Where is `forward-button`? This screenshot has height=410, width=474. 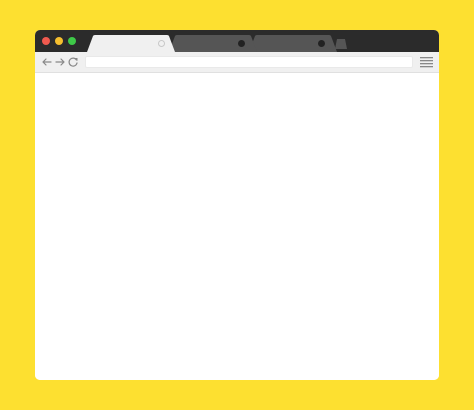 forward-button is located at coordinates (60, 62).